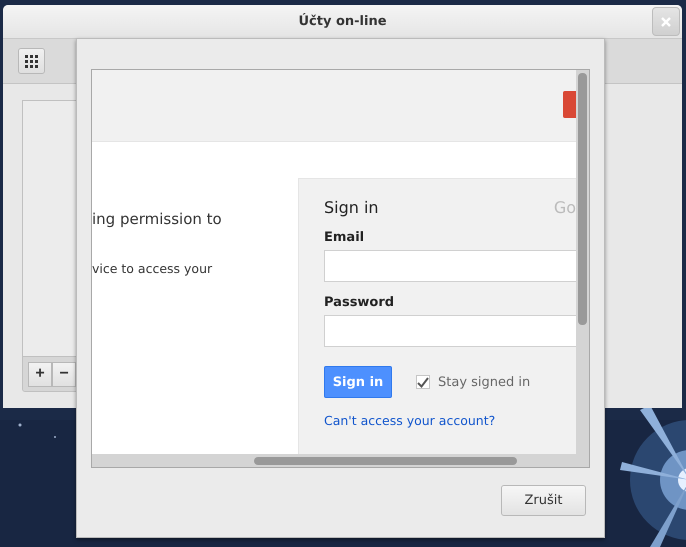  I want to click on intro-text: vice to access your, so click(153, 268).